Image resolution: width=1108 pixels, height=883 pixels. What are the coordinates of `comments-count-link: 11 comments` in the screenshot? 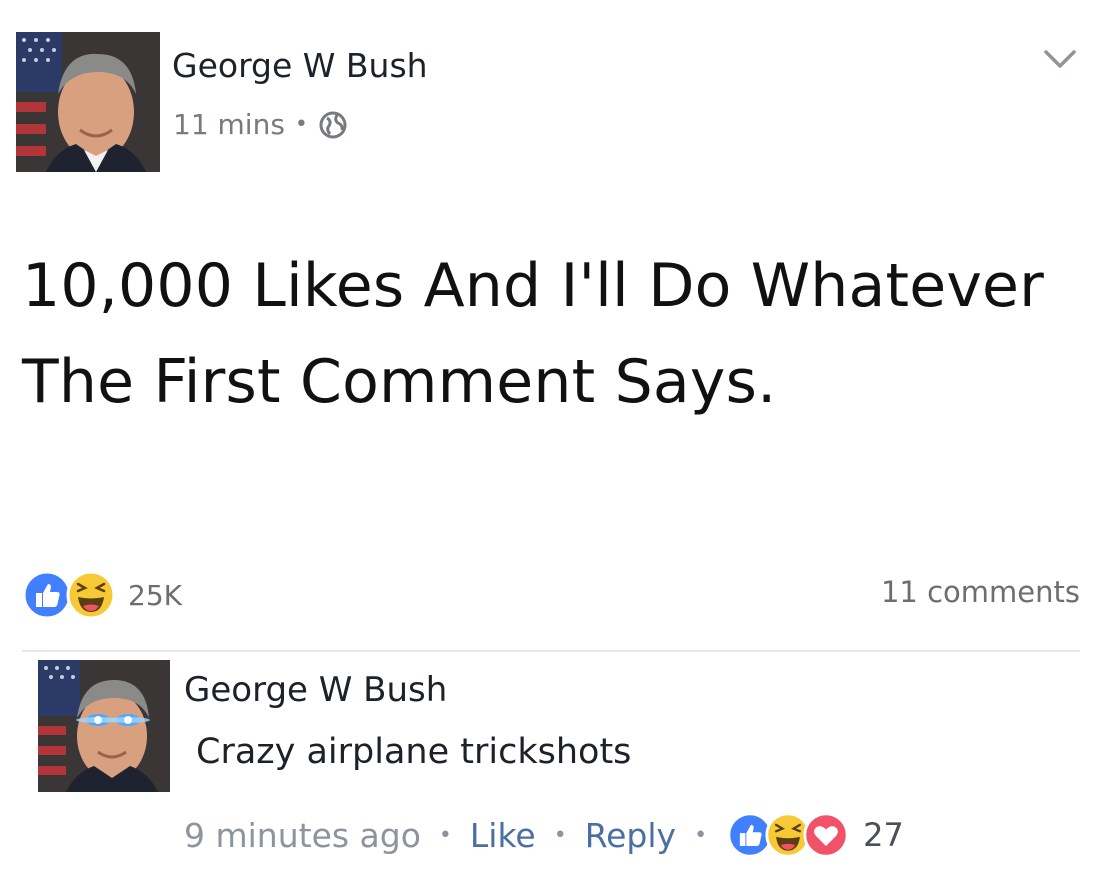 It's located at (980, 592).